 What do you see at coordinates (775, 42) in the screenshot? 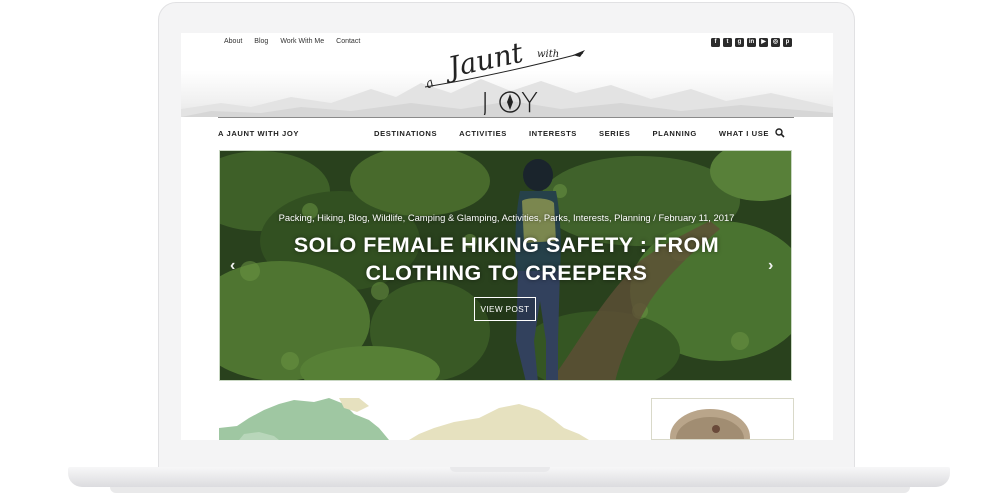
I see `instagram-icon: ◎` at bounding box center [775, 42].